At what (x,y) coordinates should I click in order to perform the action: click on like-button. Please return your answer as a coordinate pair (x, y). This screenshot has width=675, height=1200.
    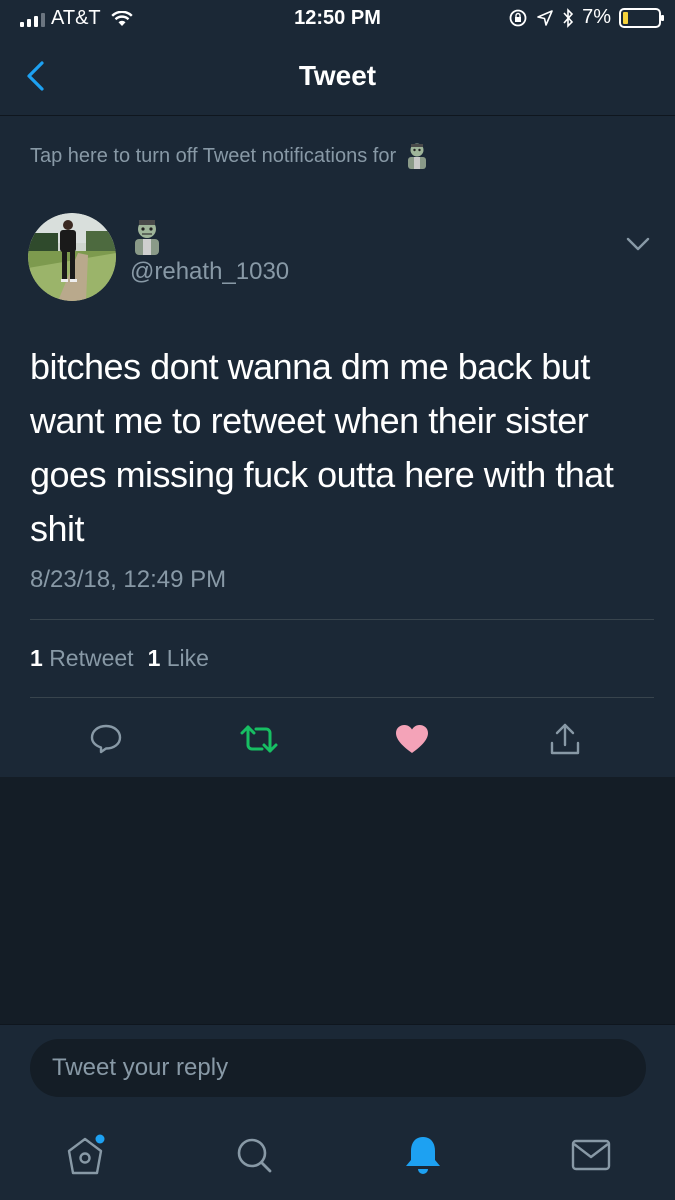
    Looking at the image, I should click on (412, 739).